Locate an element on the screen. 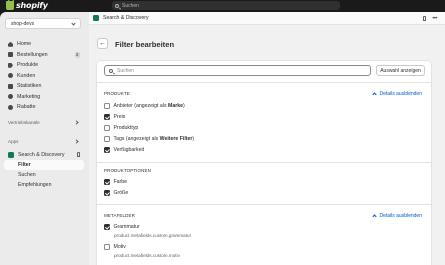 This screenshot has width=445, height=265. option-label: Anbieter (angezeigt als Marke) is located at coordinates (149, 106).